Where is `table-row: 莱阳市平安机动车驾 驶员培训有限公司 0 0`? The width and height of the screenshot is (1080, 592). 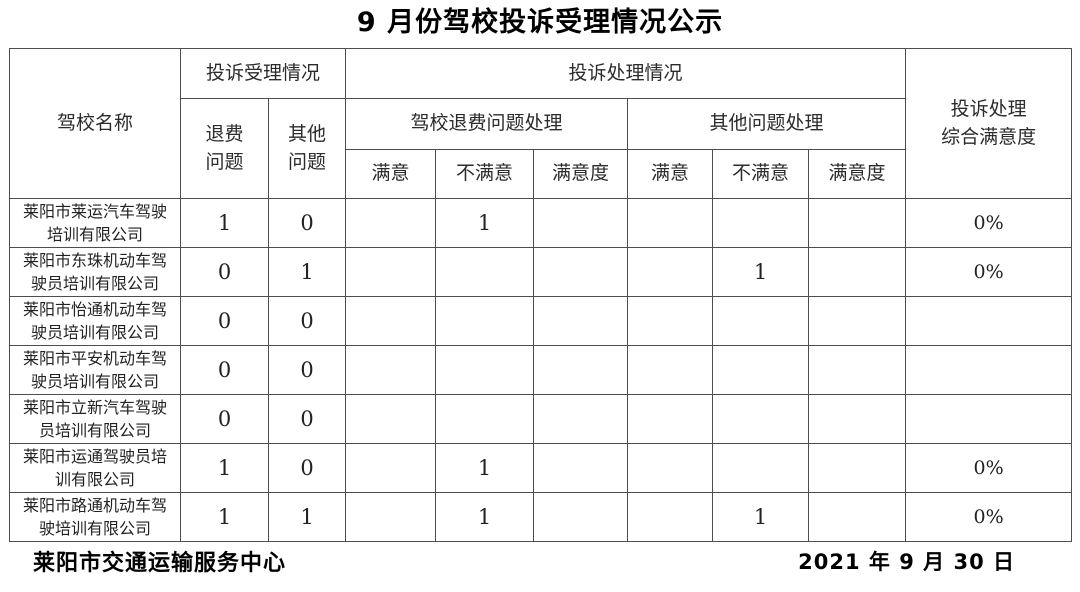 table-row: 莱阳市平安机动车驾 驶员培训有限公司 0 0 is located at coordinates (541, 370).